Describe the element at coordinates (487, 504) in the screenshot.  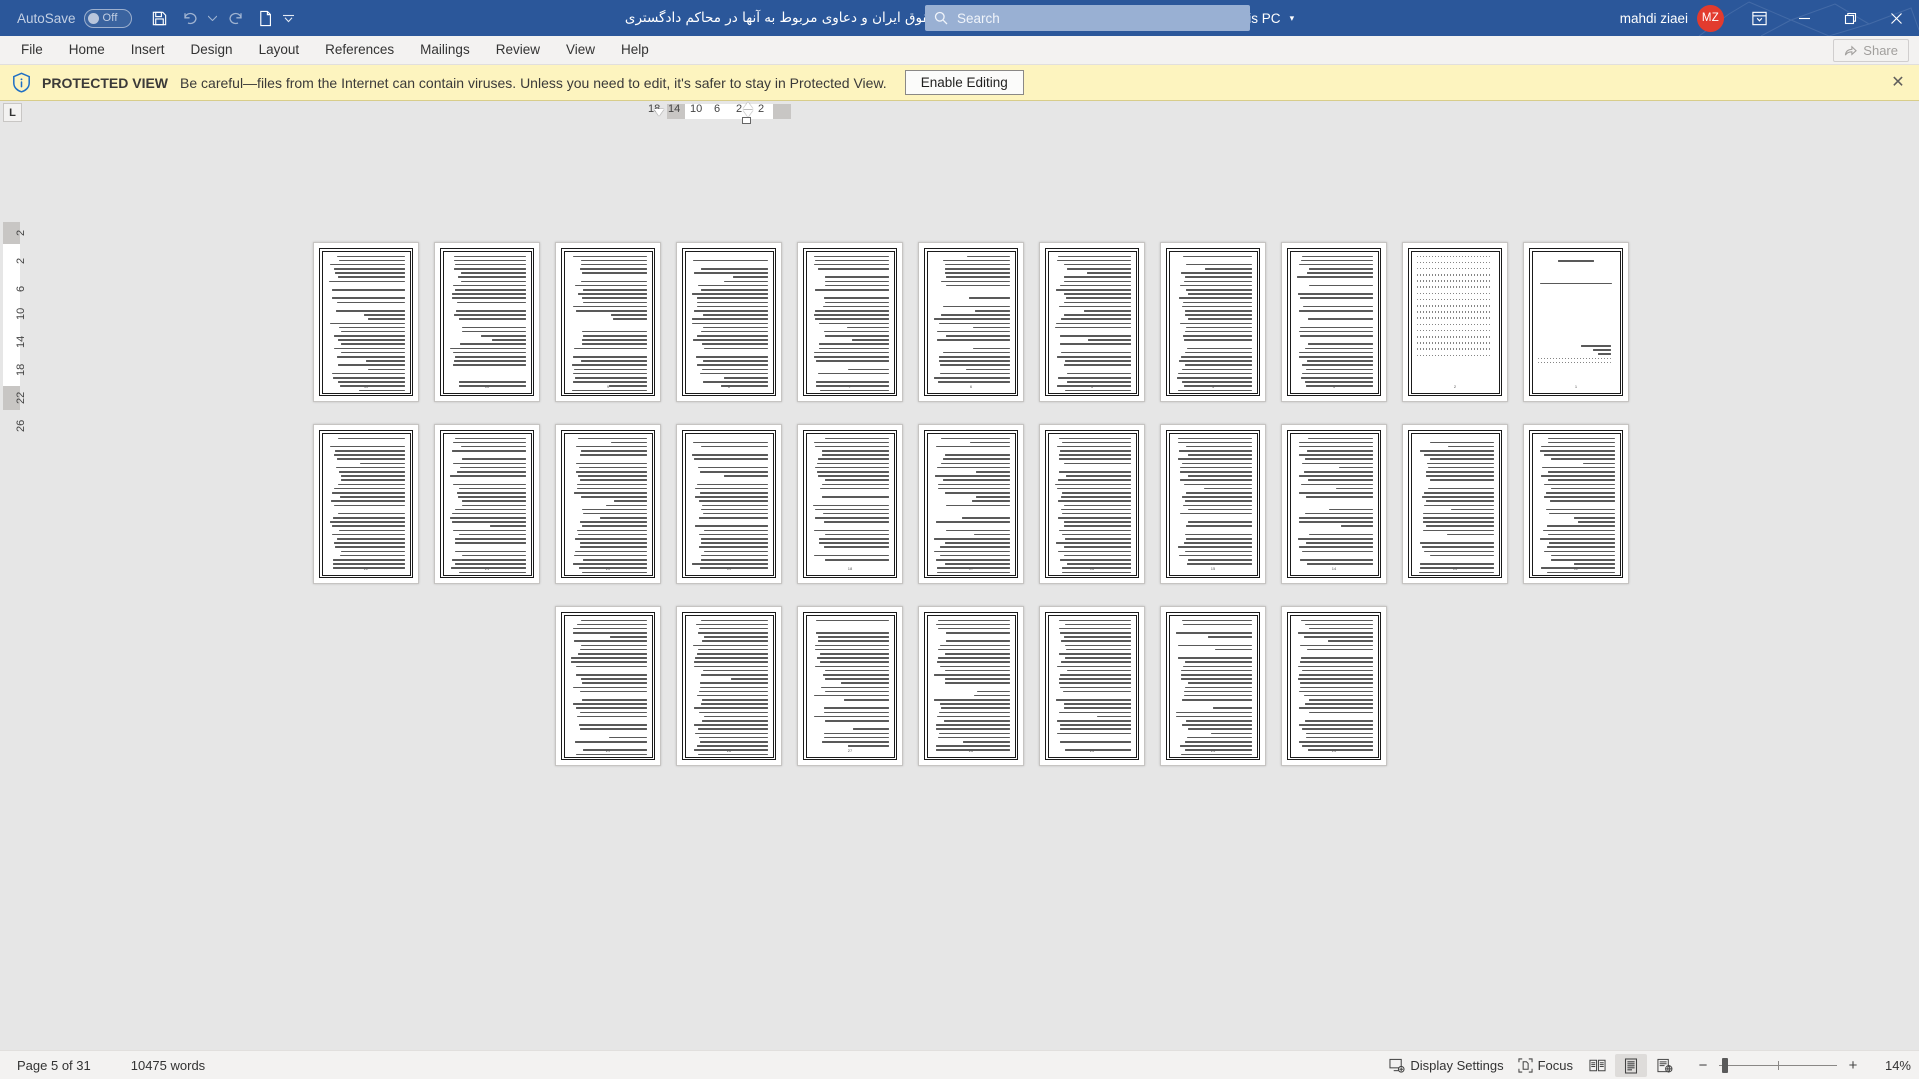
I see `page-thumbnail: 21` at that location.